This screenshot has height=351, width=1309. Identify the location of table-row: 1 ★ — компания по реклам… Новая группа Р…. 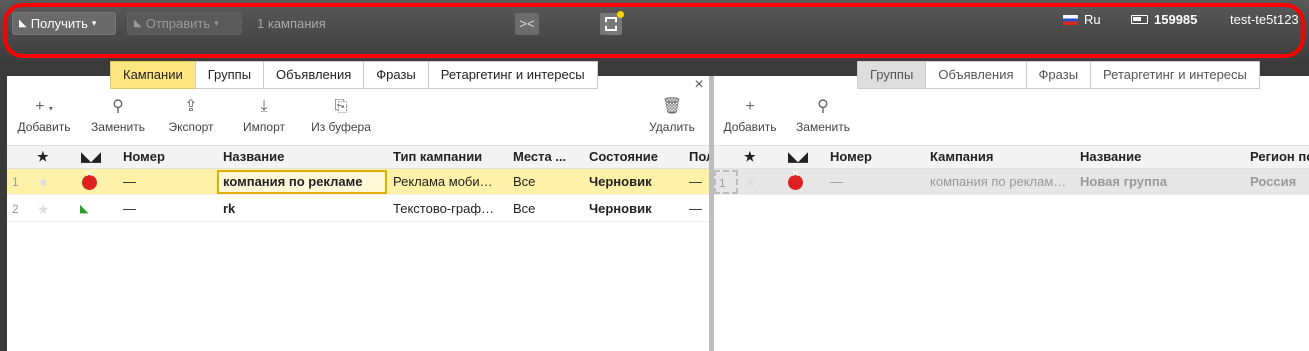
(1011, 182).